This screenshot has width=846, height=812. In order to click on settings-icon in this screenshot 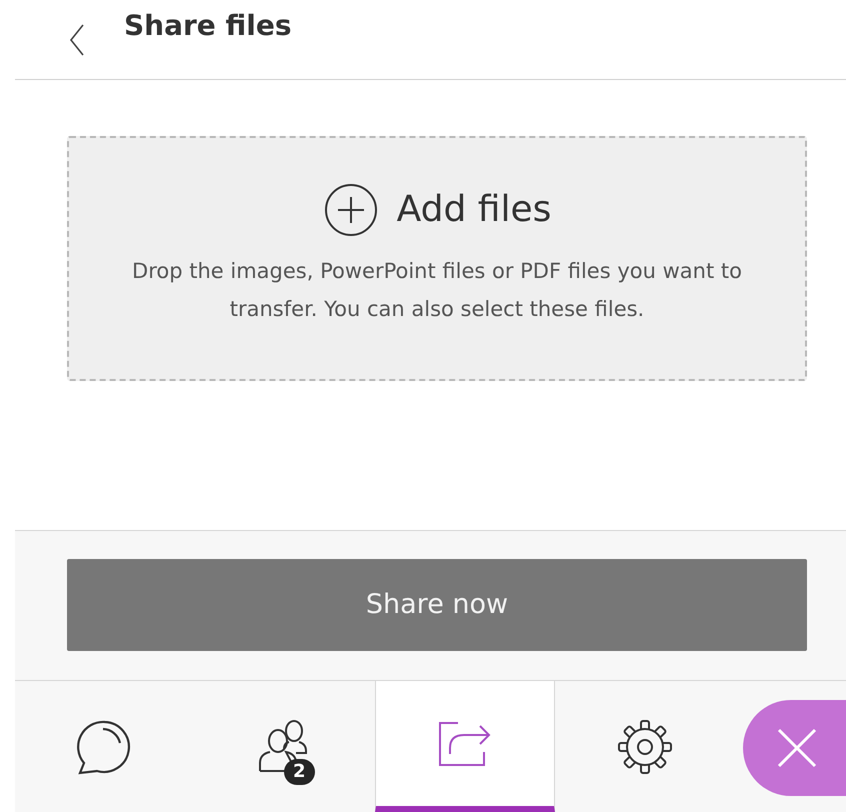, I will do `click(645, 747)`.